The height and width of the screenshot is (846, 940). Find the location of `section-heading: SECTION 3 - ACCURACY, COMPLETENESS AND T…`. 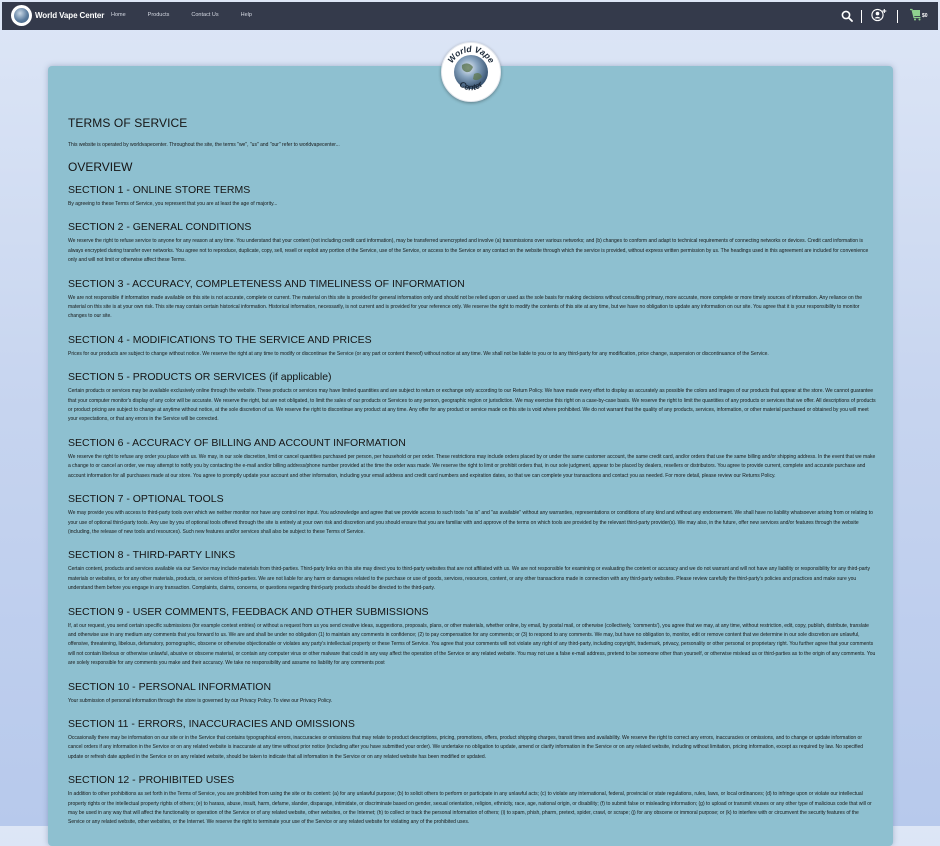

section-heading: SECTION 3 - ACCURACY, COMPLETENESS AND T… is located at coordinates (266, 283).